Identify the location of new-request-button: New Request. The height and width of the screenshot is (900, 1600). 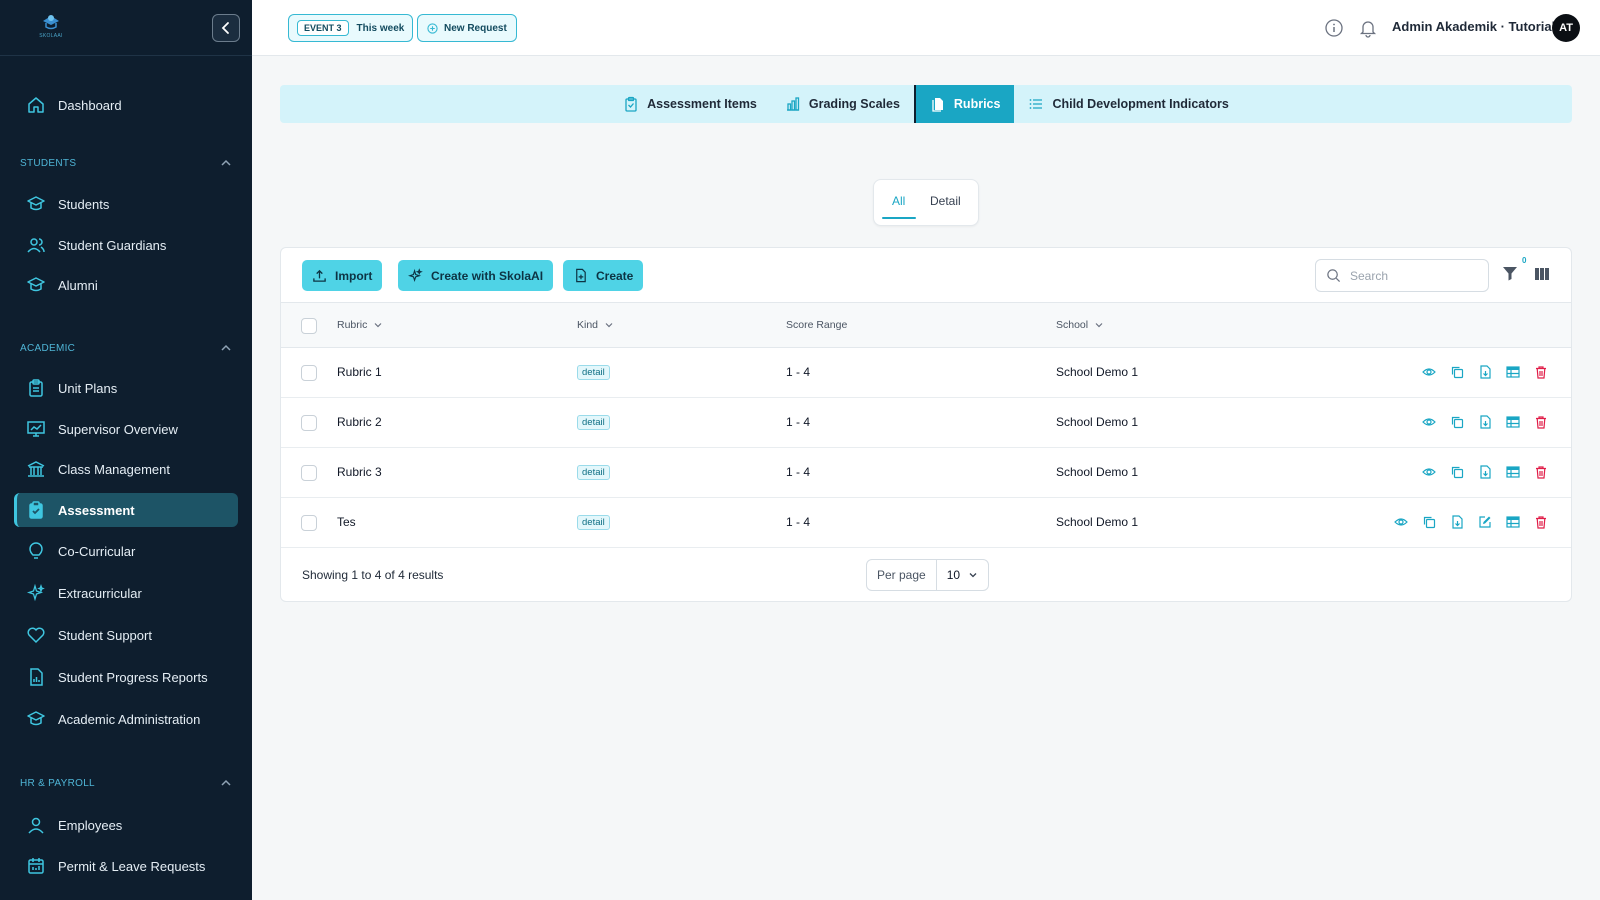
(467, 28).